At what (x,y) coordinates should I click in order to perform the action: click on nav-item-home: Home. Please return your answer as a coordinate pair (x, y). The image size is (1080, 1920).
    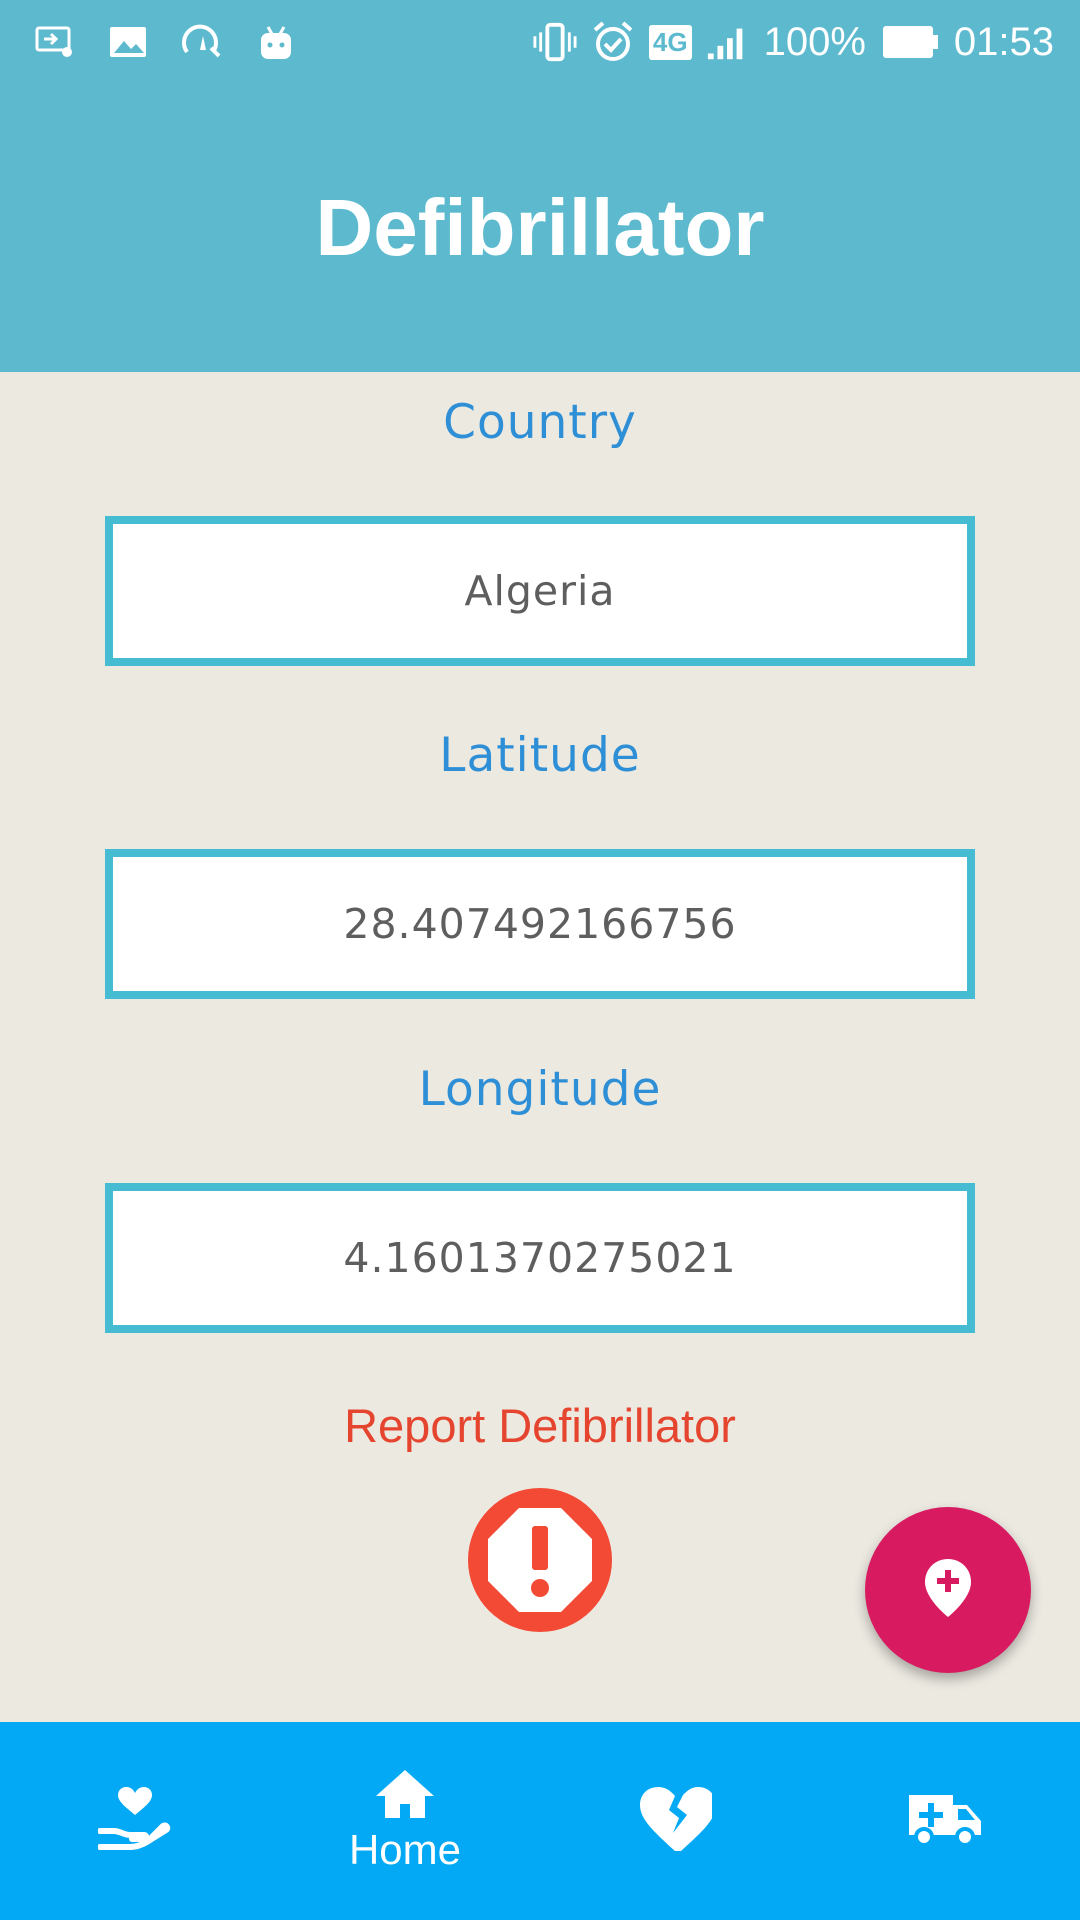
    Looking at the image, I should click on (405, 1821).